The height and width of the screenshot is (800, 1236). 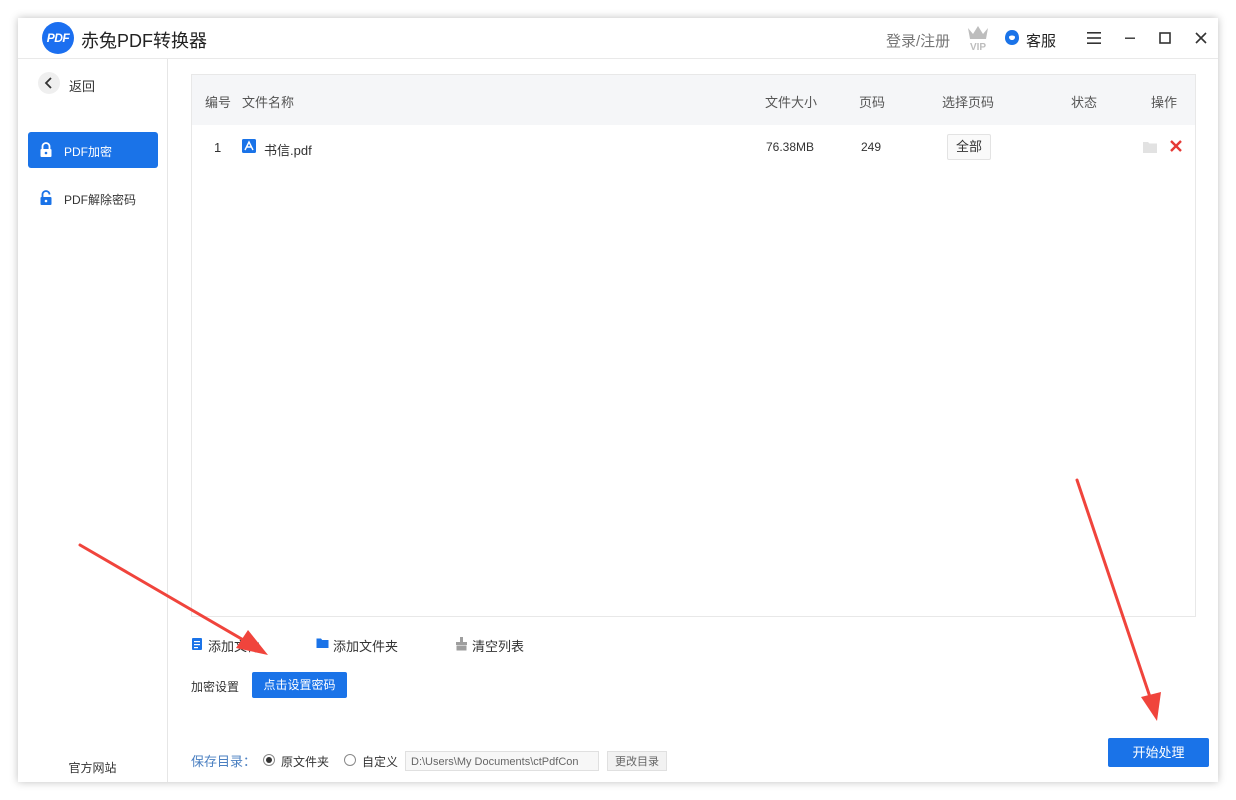 I want to click on sidebar: 返回 PDF加密 PDF解除密码 官方网站, so click(x=93, y=420).